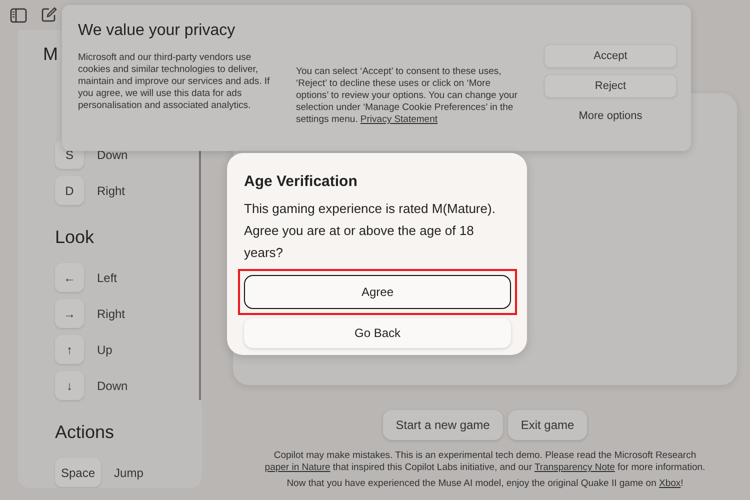 The width and height of the screenshot is (750, 500). I want to click on banner-text: Microsoft and our third-party vendors use cookies and similar technologies to deliver, maintain and improve our services and ads. If you agree, we will use this data for ads personalisation and associated analytics., so click(174, 82).